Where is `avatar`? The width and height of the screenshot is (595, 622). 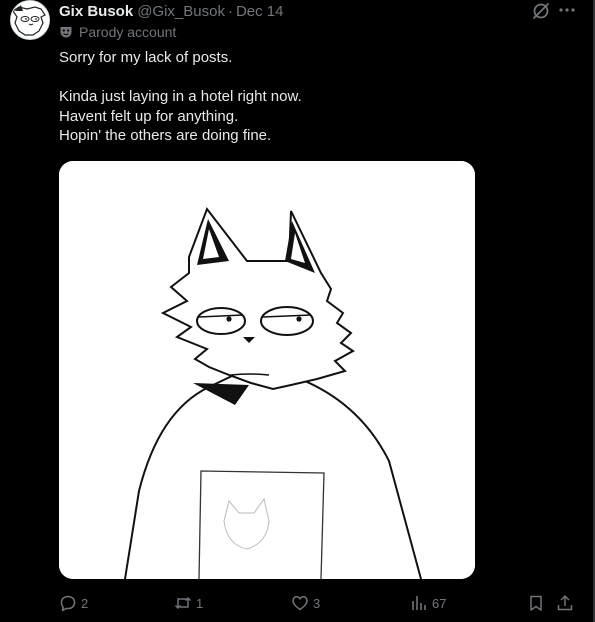 avatar is located at coordinates (30, 20).